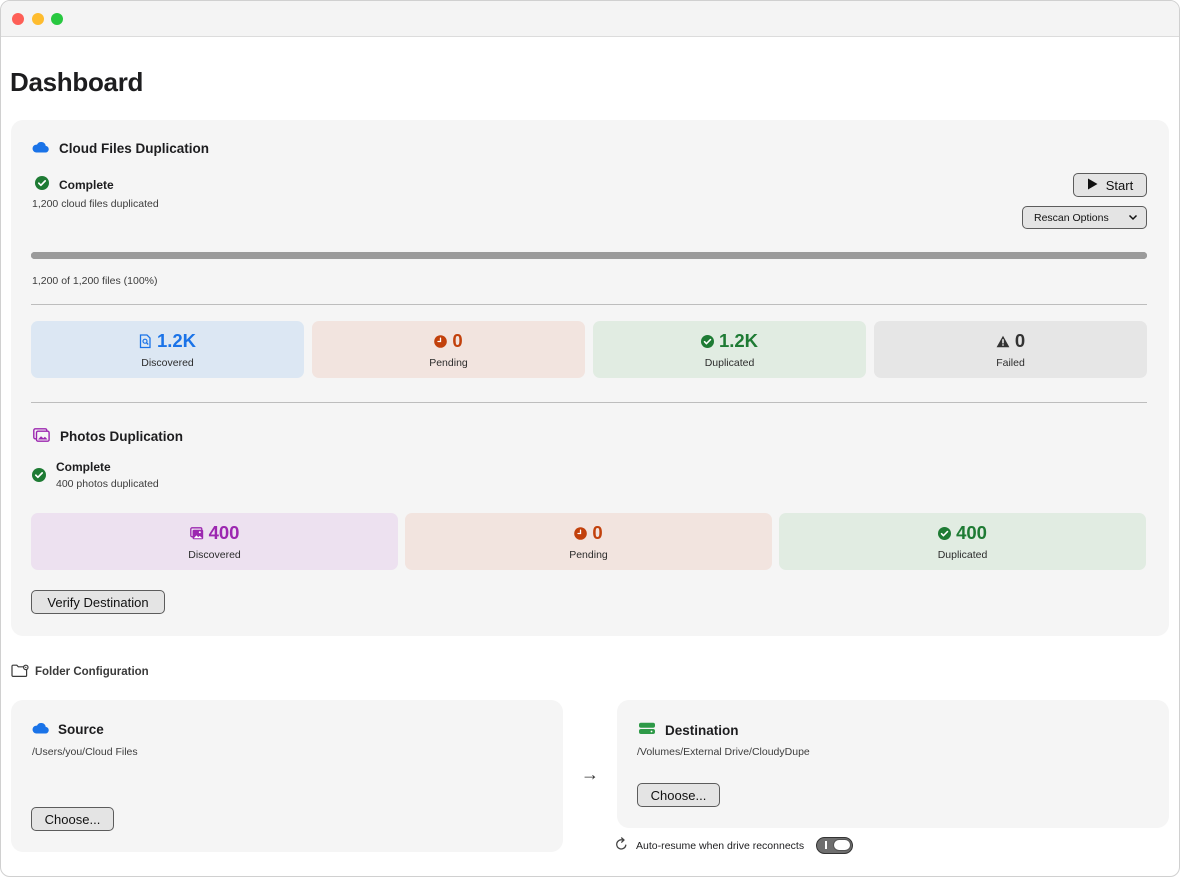  What do you see at coordinates (121, 436) in the screenshot?
I see `photos-section-title: Photos Duplication` at bounding box center [121, 436].